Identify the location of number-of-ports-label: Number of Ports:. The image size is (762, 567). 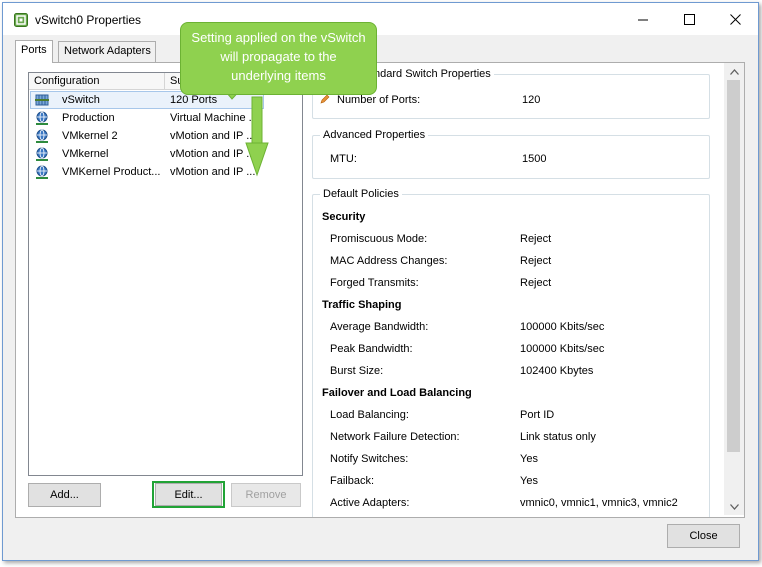
(379, 100).